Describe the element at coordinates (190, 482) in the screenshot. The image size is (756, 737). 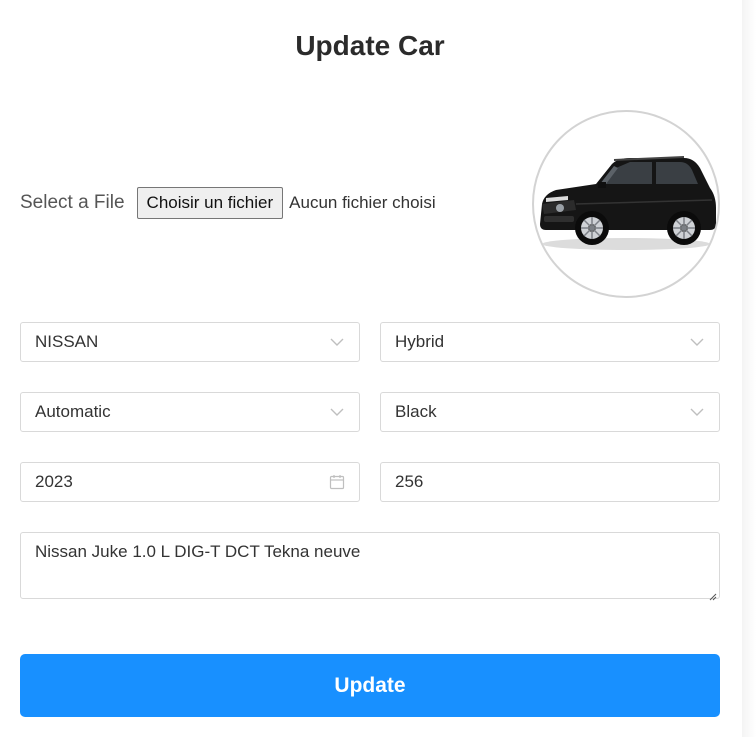
I see `year-picker: 2023` at that location.